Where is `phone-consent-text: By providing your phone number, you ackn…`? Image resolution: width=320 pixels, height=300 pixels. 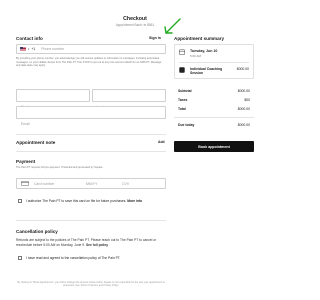 phone-consent-text: By providing your phone number, you ackn… is located at coordinates (89, 62).